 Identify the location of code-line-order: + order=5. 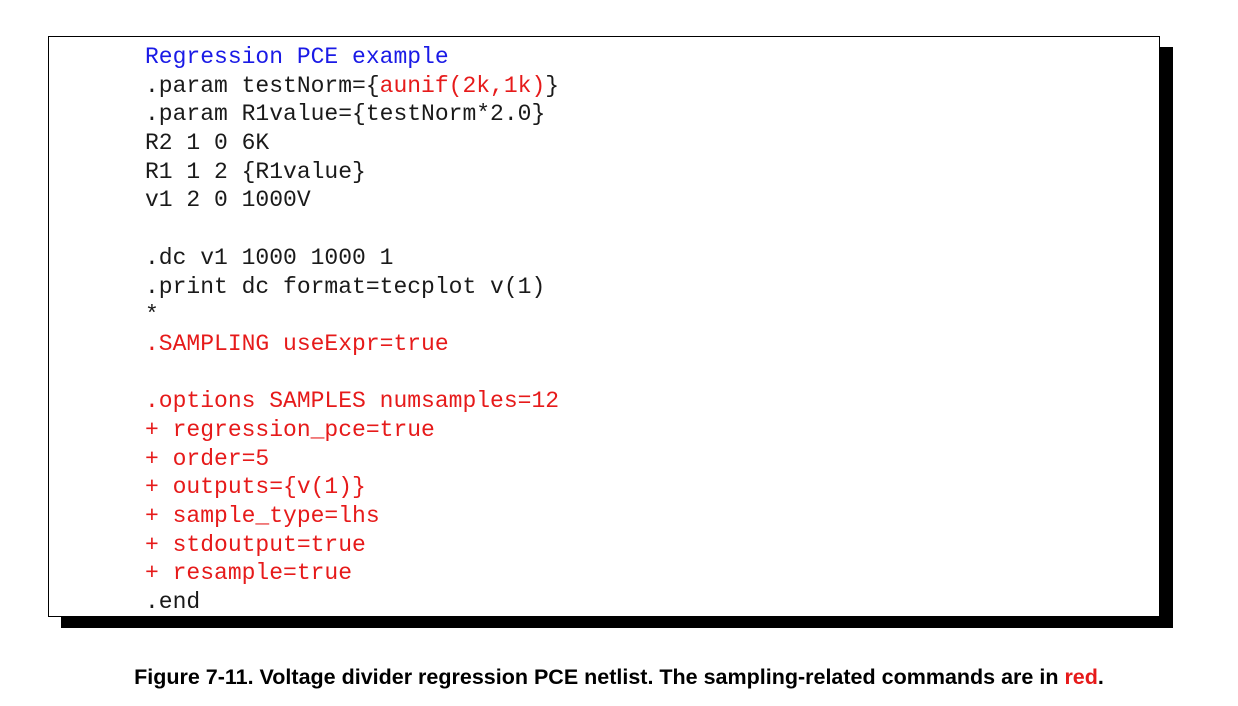
(207, 458).